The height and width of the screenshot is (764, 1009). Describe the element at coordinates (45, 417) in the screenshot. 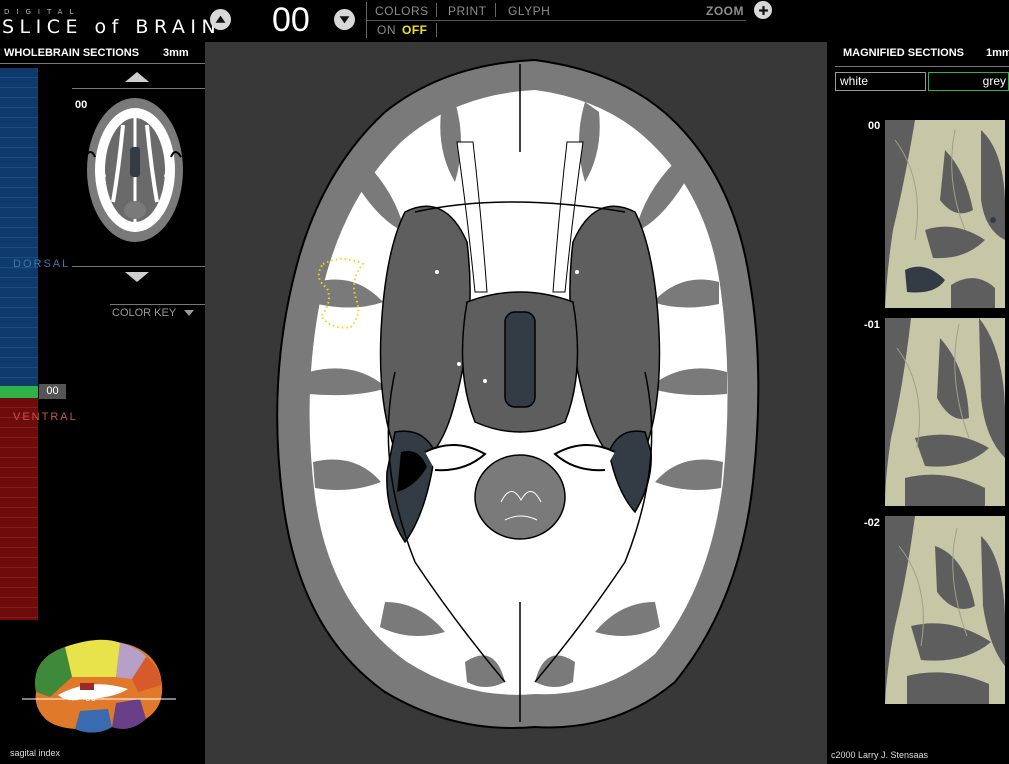

I see `ventral-label: VENTRAL` at that location.